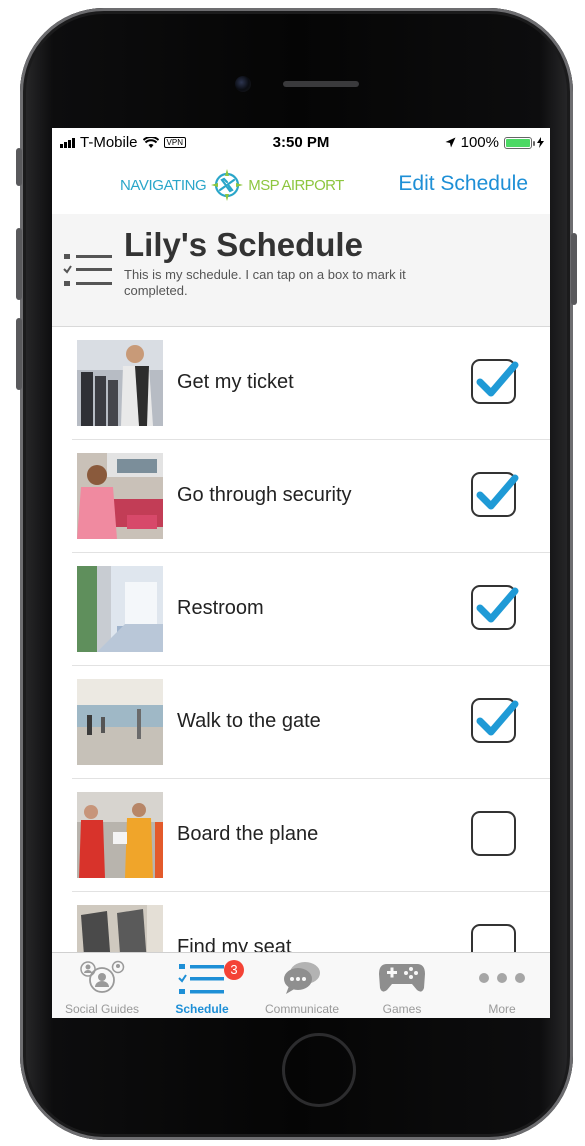  I want to click on terminal-photo, so click(120, 722).